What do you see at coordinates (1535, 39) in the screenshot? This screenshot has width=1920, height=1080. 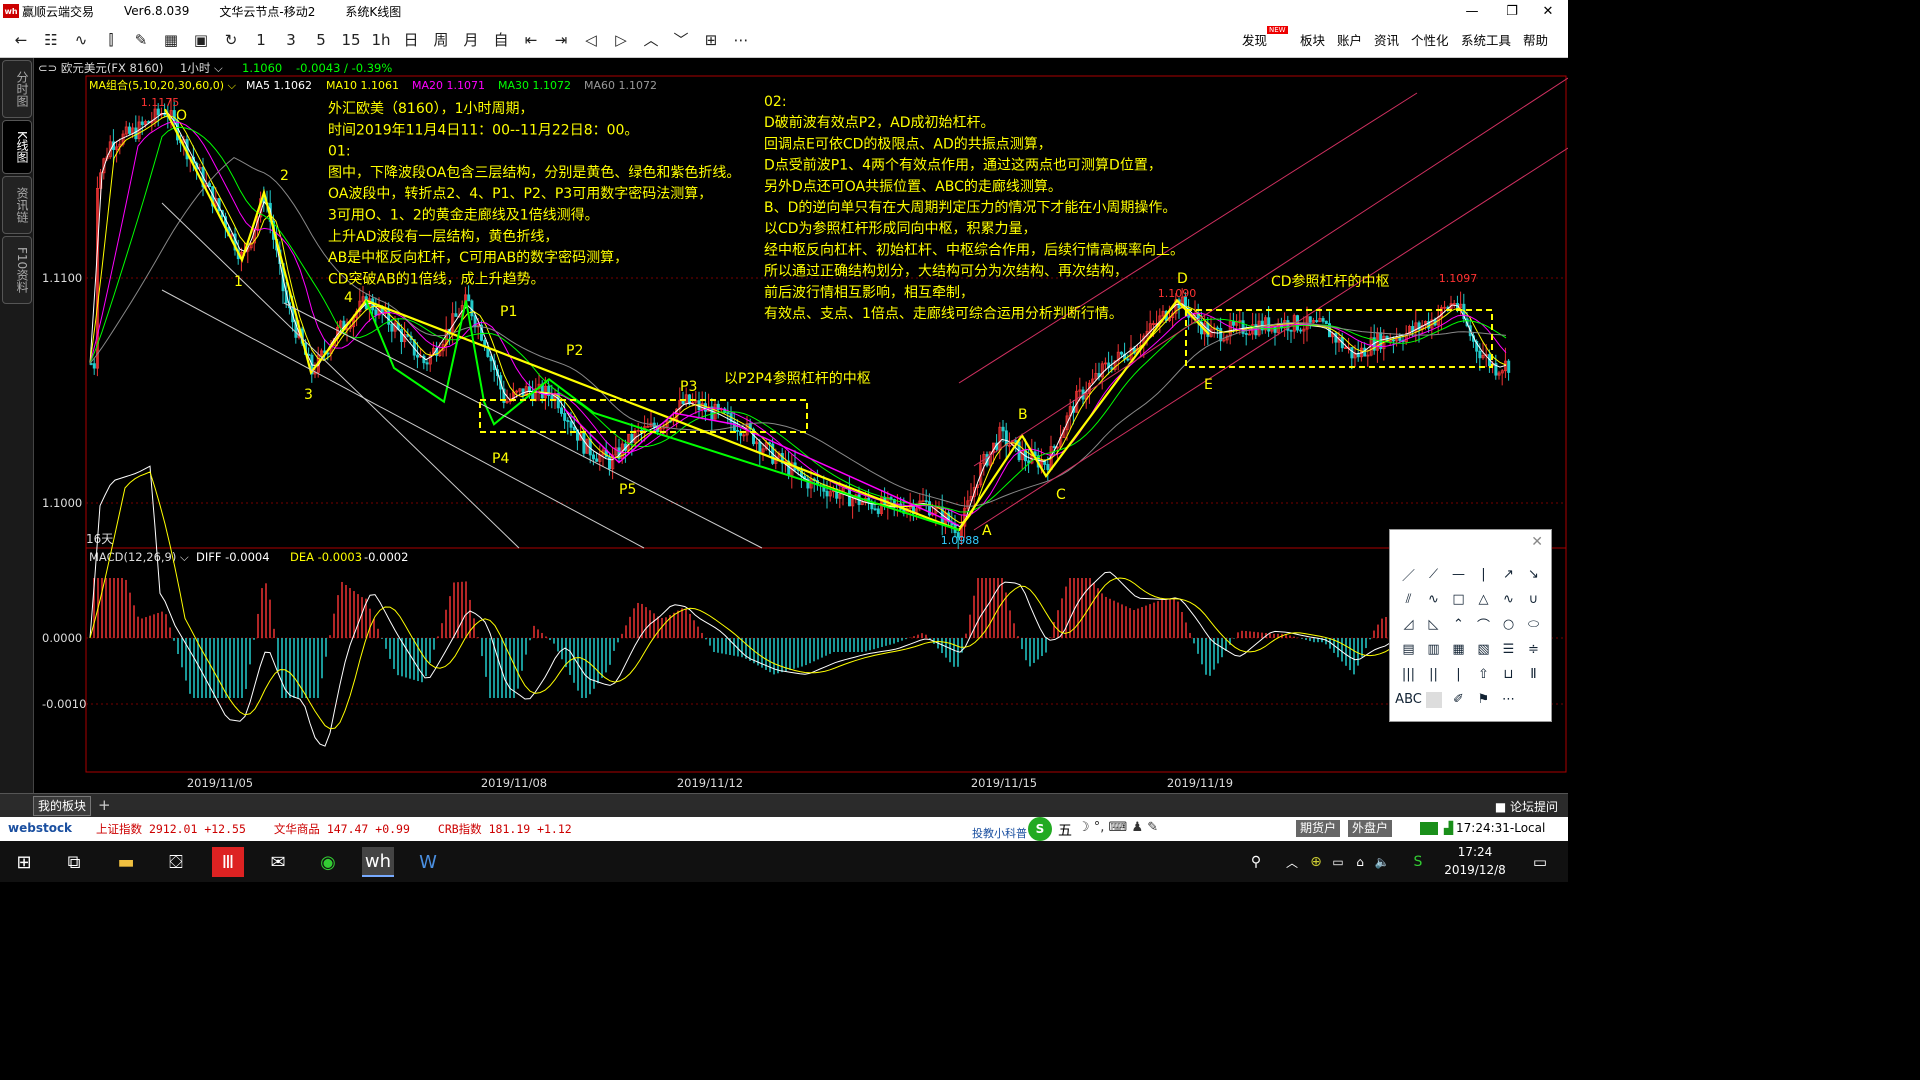 I see `menu-item-6: 帮助` at bounding box center [1535, 39].